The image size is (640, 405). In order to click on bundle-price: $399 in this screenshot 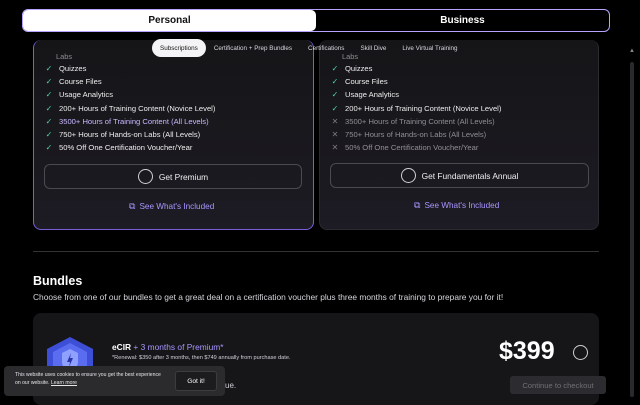, I will do `click(527, 351)`.